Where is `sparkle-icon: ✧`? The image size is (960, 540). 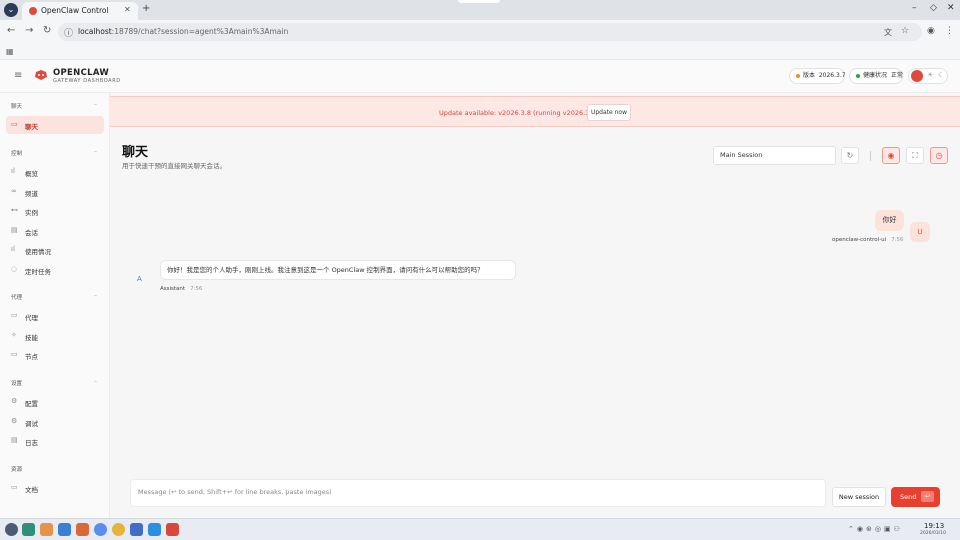
sparkle-icon: ✧ is located at coordinates (14, 335).